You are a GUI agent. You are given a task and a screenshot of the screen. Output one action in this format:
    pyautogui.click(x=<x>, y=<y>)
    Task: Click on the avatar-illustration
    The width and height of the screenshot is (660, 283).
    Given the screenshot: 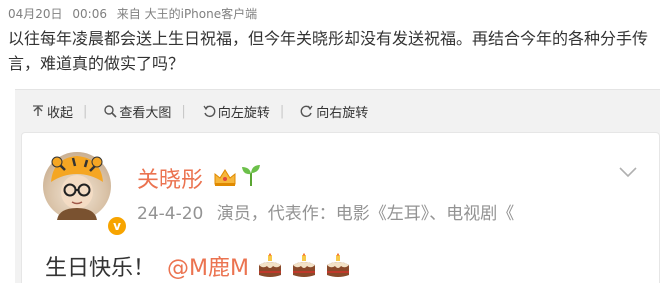 What is the action you would take?
    pyautogui.click(x=77, y=188)
    